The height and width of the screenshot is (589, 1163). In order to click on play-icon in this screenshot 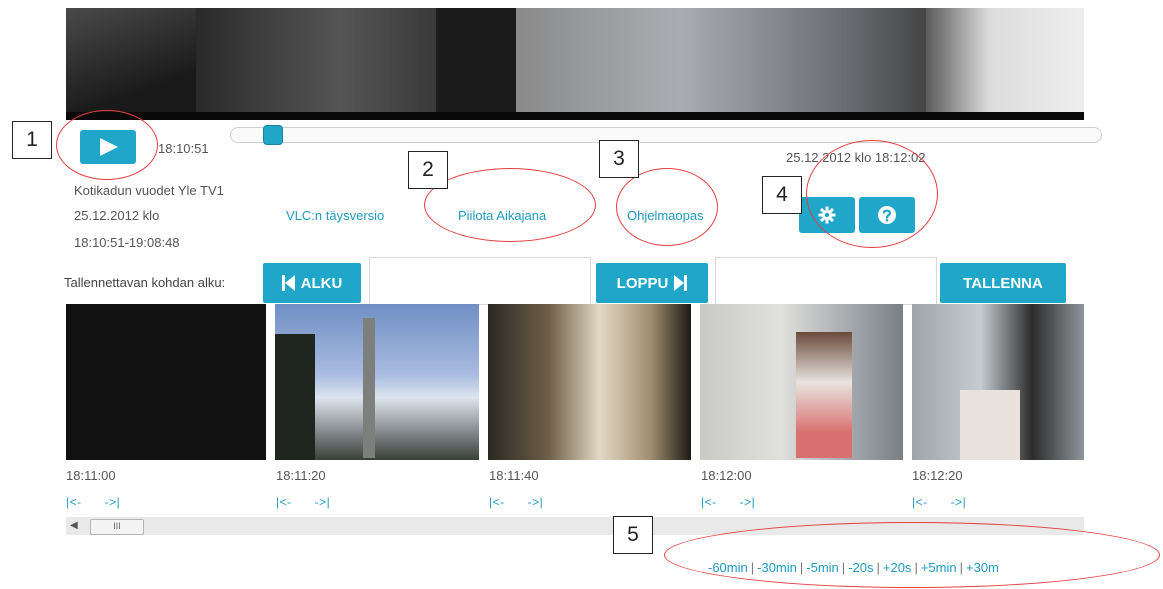, I will do `click(109, 147)`.